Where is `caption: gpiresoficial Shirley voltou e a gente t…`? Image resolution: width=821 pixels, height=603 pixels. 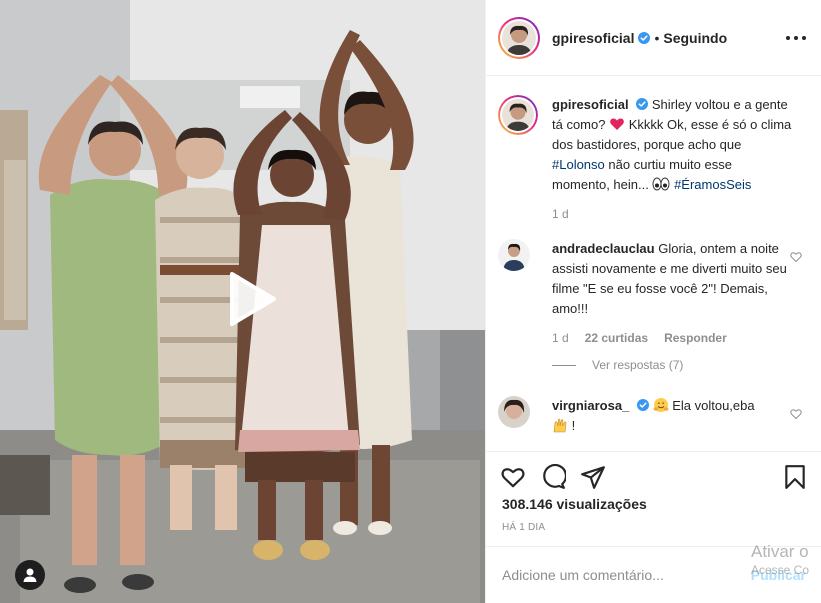
caption: gpiresoficial Shirley voltou e a gente t… is located at coordinates (654, 158).